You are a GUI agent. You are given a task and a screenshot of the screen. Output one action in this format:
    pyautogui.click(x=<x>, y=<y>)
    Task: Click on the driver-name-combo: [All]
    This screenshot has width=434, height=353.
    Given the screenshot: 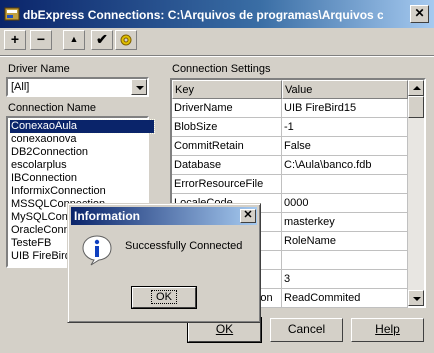 What is the action you would take?
    pyautogui.click(x=77, y=87)
    